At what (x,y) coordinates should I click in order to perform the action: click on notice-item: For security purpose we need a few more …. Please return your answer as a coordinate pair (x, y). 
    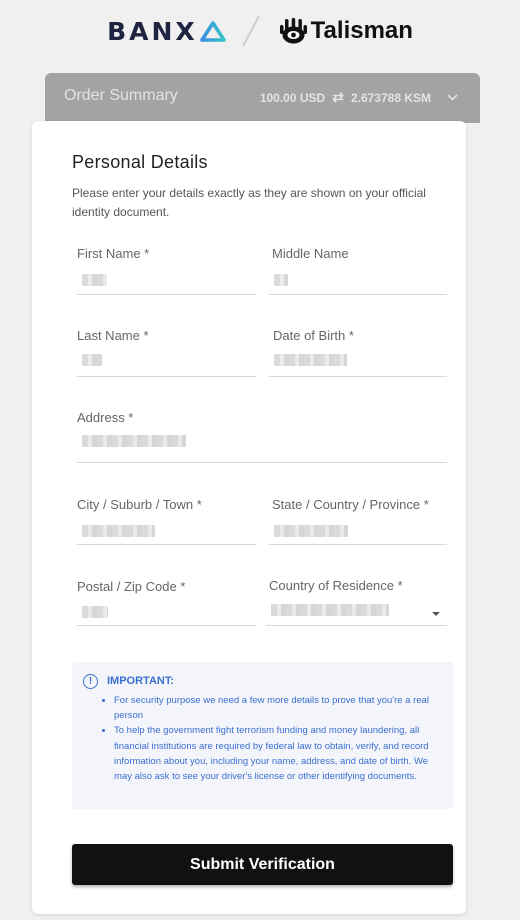
    Looking at the image, I should click on (278, 708).